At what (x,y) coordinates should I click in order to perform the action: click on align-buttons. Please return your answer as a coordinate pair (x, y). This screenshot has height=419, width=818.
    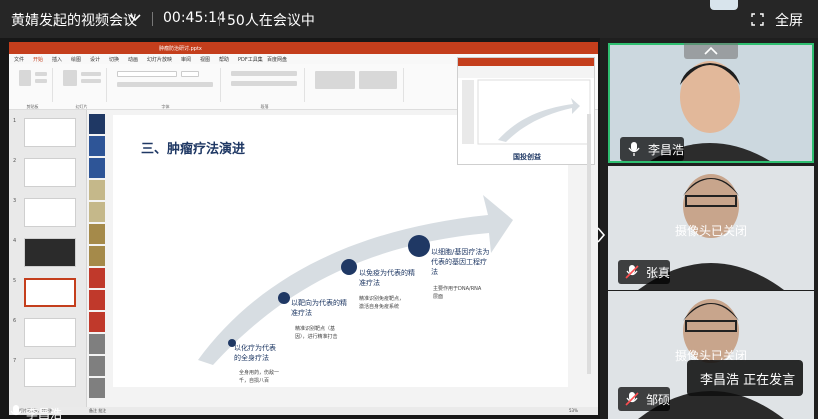
    Looking at the image, I should click on (264, 83).